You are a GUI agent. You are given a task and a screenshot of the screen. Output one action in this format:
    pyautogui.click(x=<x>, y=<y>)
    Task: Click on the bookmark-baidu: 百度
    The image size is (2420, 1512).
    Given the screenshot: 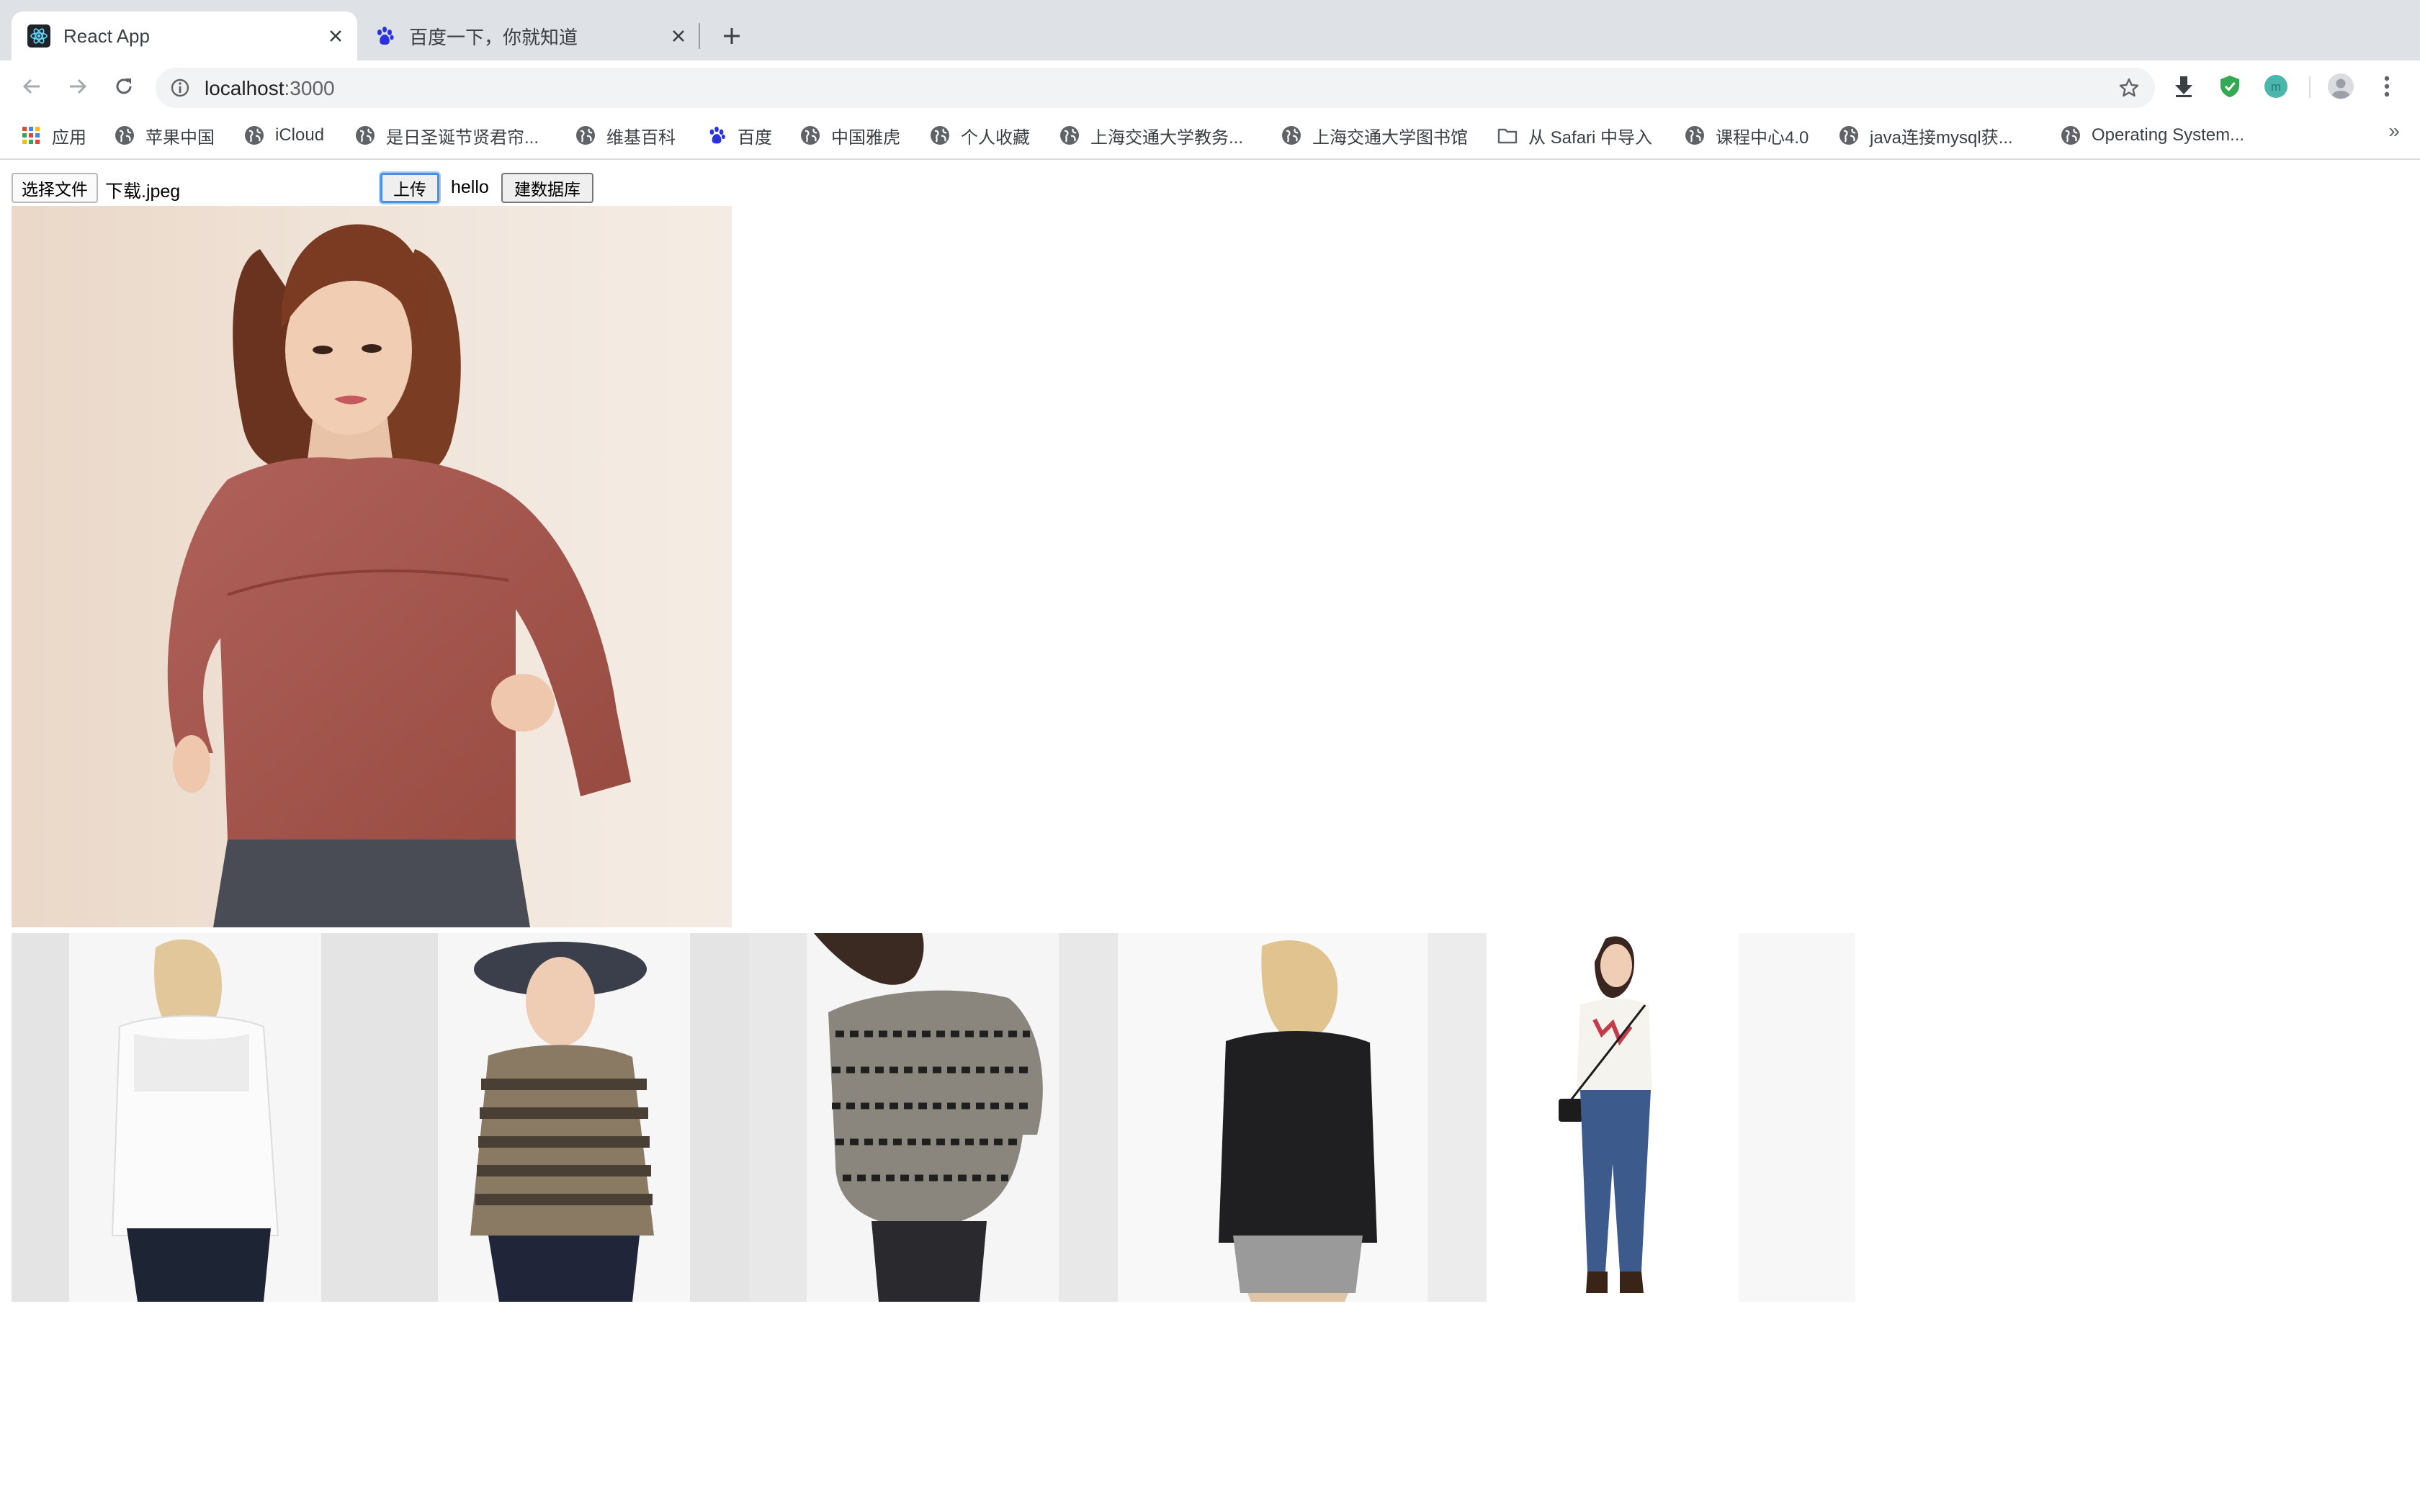 What is the action you would take?
    pyautogui.click(x=739, y=135)
    